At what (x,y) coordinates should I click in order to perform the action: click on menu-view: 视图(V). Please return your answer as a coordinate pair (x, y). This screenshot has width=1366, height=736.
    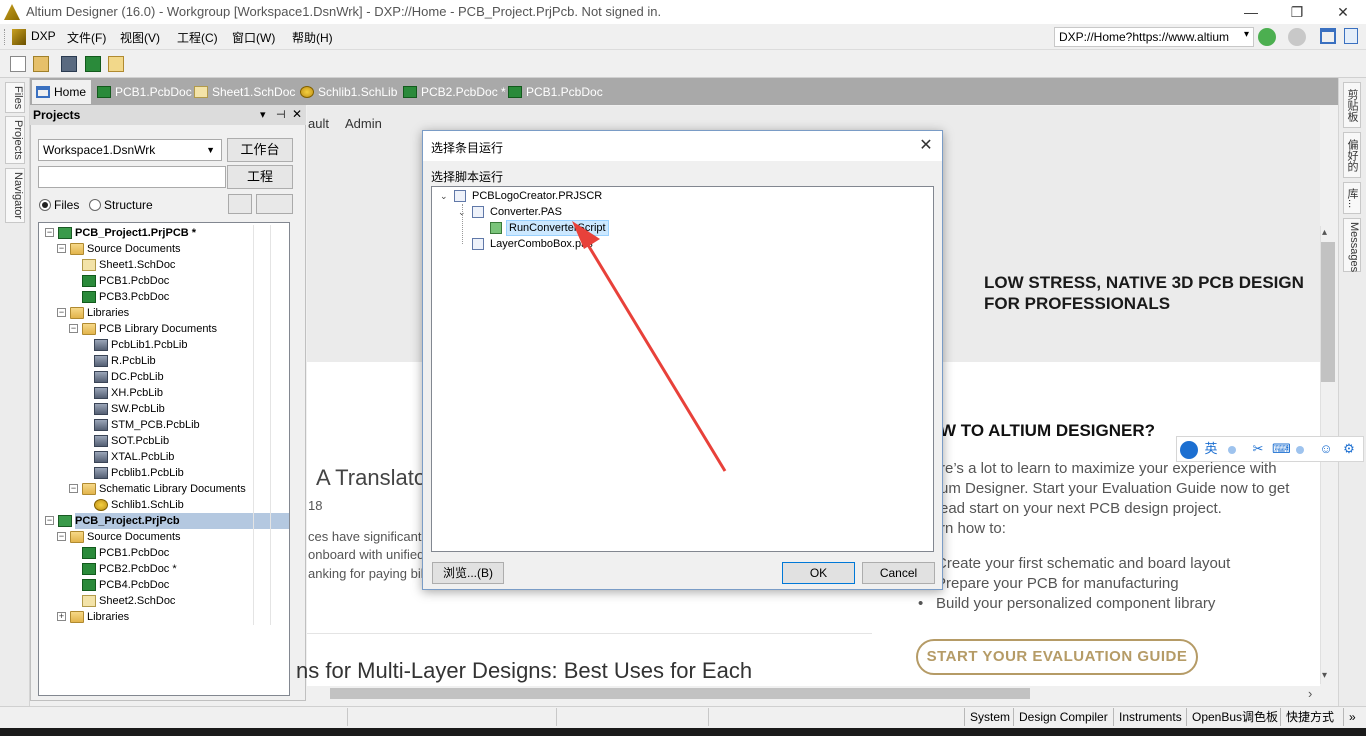
    Looking at the image, I should click on (140, 37).